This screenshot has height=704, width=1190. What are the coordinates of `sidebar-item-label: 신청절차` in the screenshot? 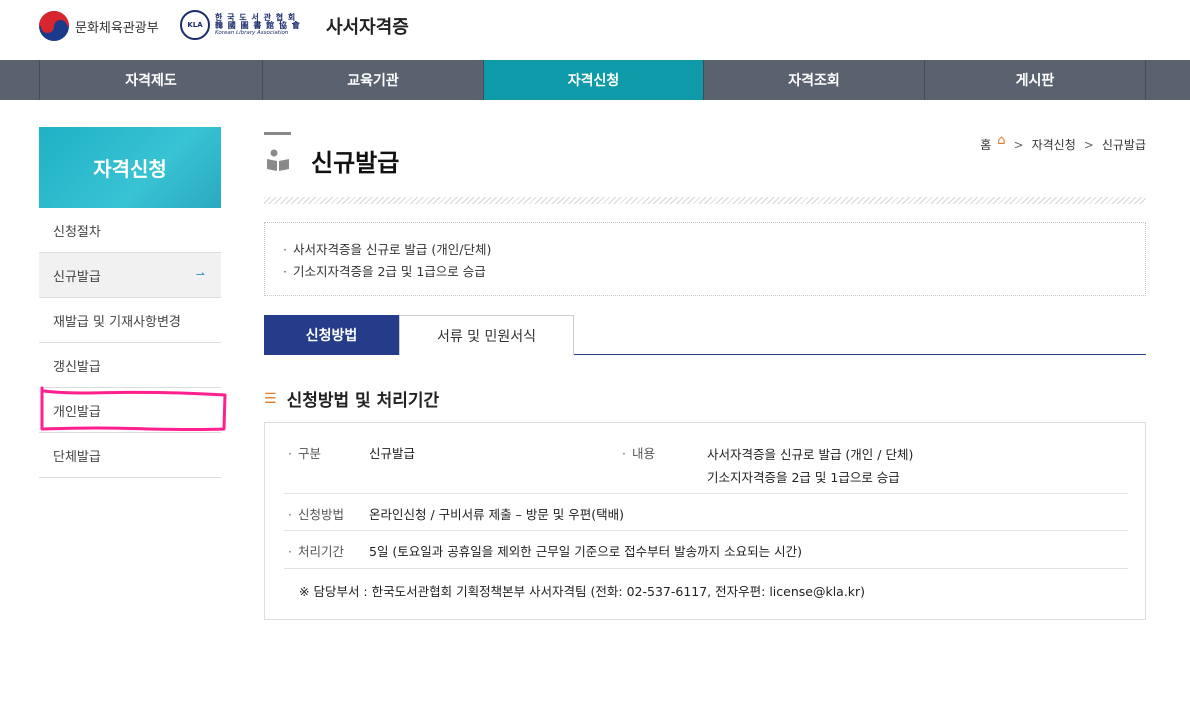 It's located at (77, 232).